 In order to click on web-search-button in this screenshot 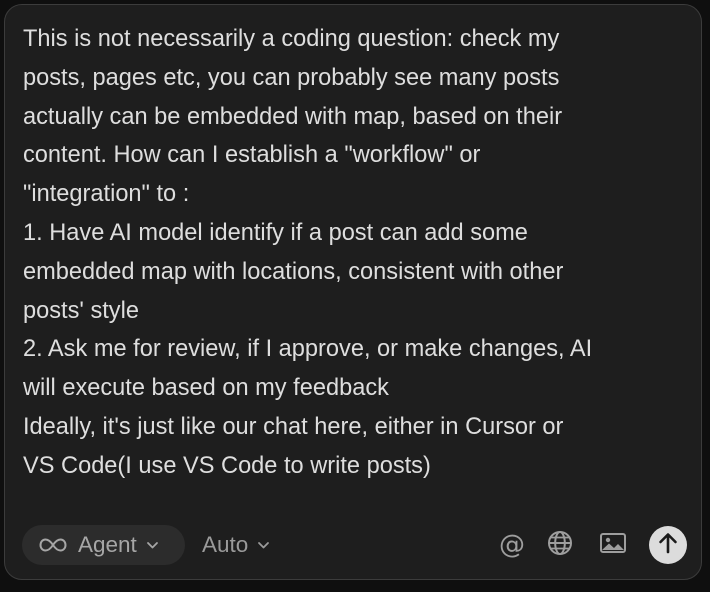, I will do `click(560, 545)`.